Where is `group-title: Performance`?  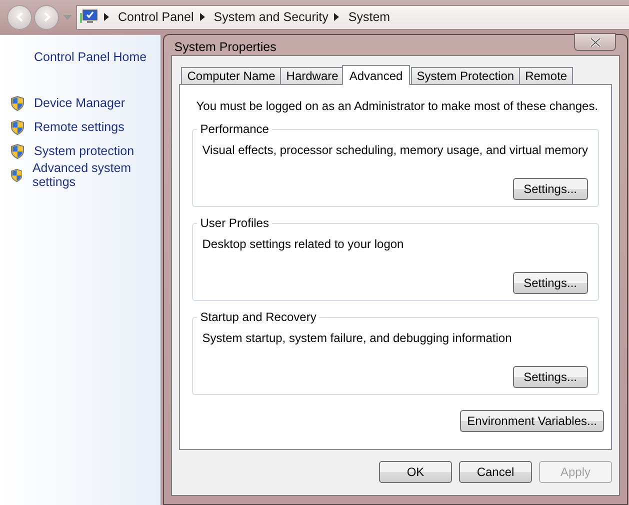 group-title: Performance is located at coordinates (234, 129).